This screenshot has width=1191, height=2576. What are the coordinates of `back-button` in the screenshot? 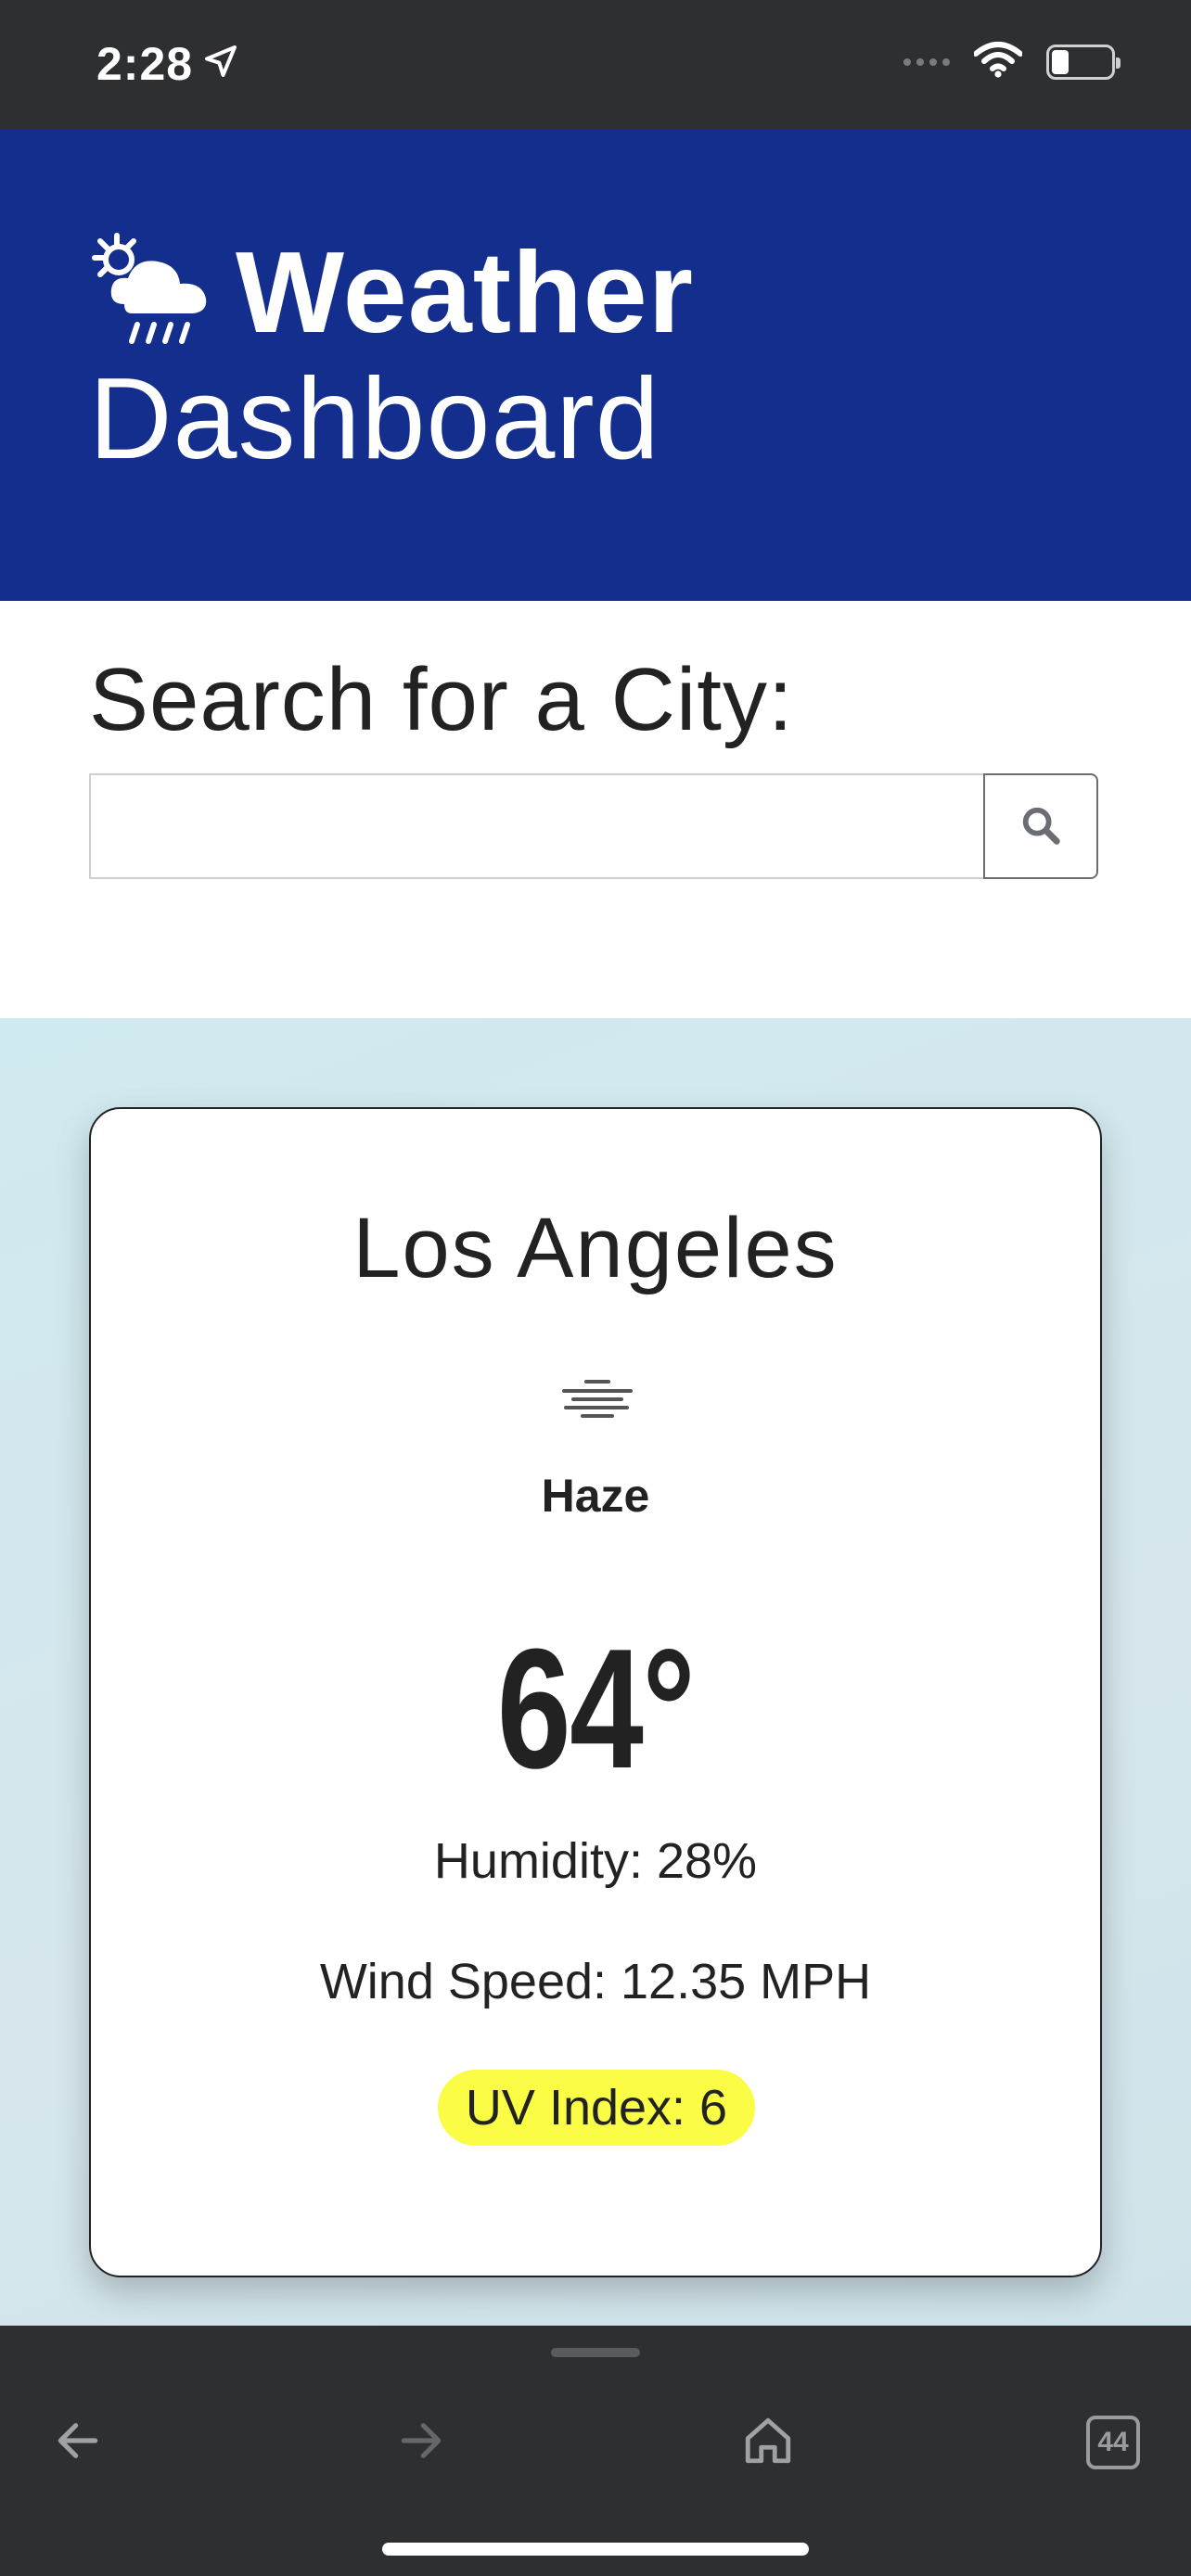 It's located at (78, 2442).